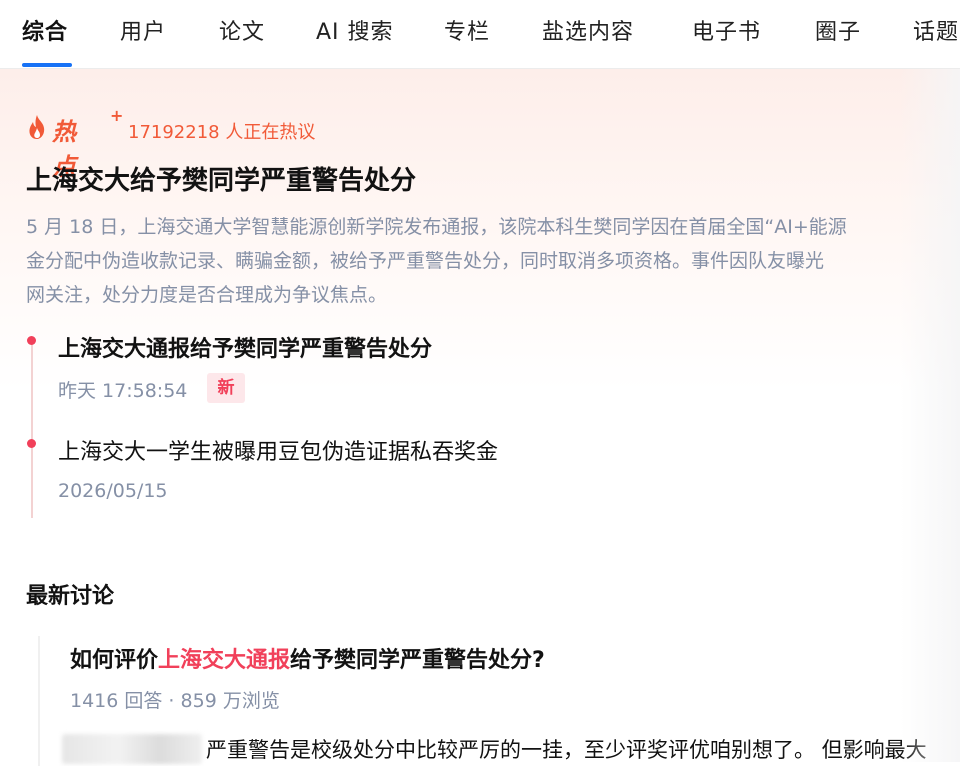 The height and width of the screenshot is (766, 960). Describe the element at coordinates (417, 660) in the screenshot. I see `question-suffix: 给予樊同学严重警告处分?` at that location.